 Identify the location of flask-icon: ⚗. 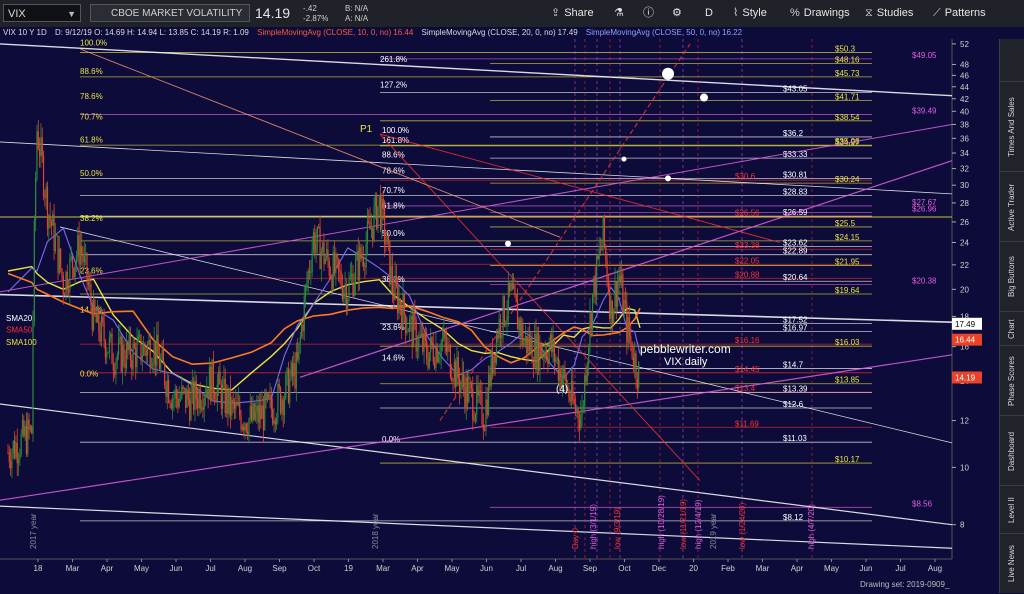
(619, 13).